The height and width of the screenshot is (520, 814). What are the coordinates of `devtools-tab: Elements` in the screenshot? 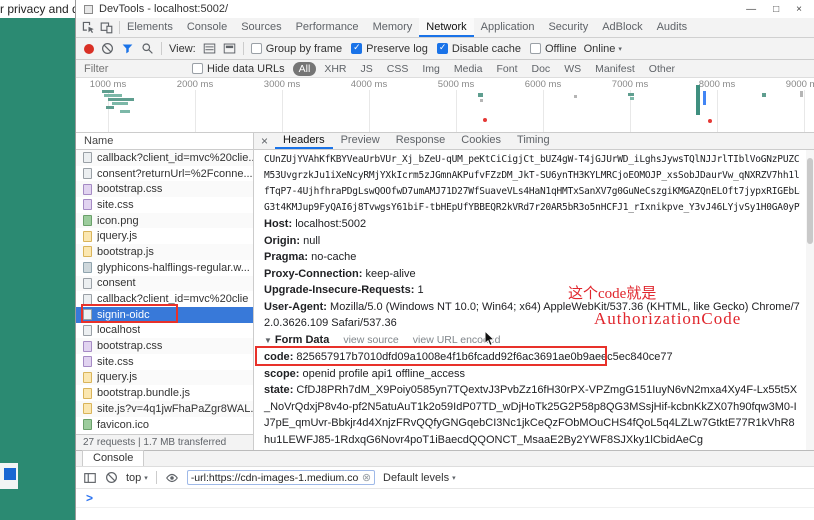 It's located at (150, 27).